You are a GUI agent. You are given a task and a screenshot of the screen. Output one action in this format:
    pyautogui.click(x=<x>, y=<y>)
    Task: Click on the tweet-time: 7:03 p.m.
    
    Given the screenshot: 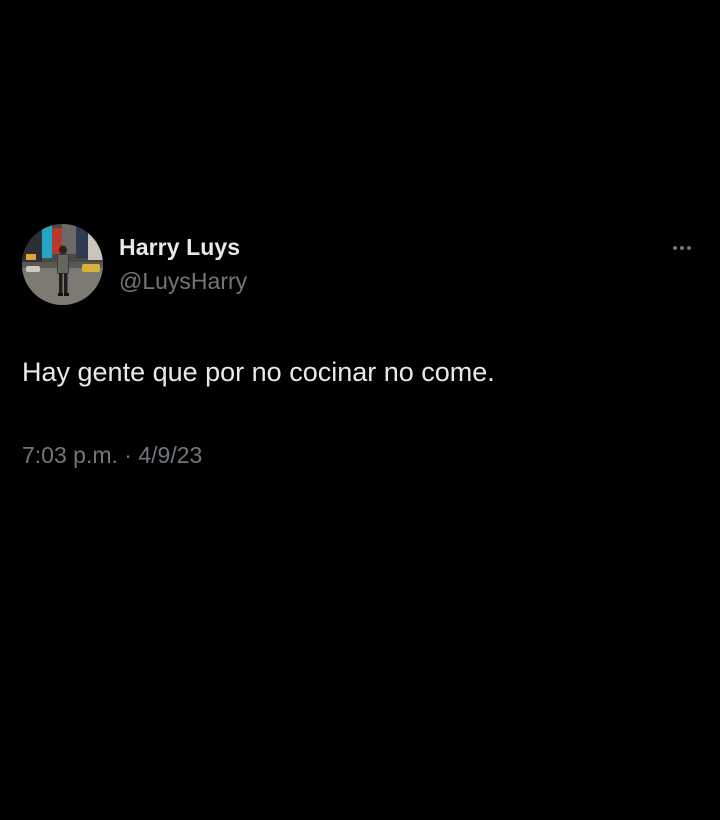 What is the action you would take?
    pyautogui.click(x=70, y=455)
    